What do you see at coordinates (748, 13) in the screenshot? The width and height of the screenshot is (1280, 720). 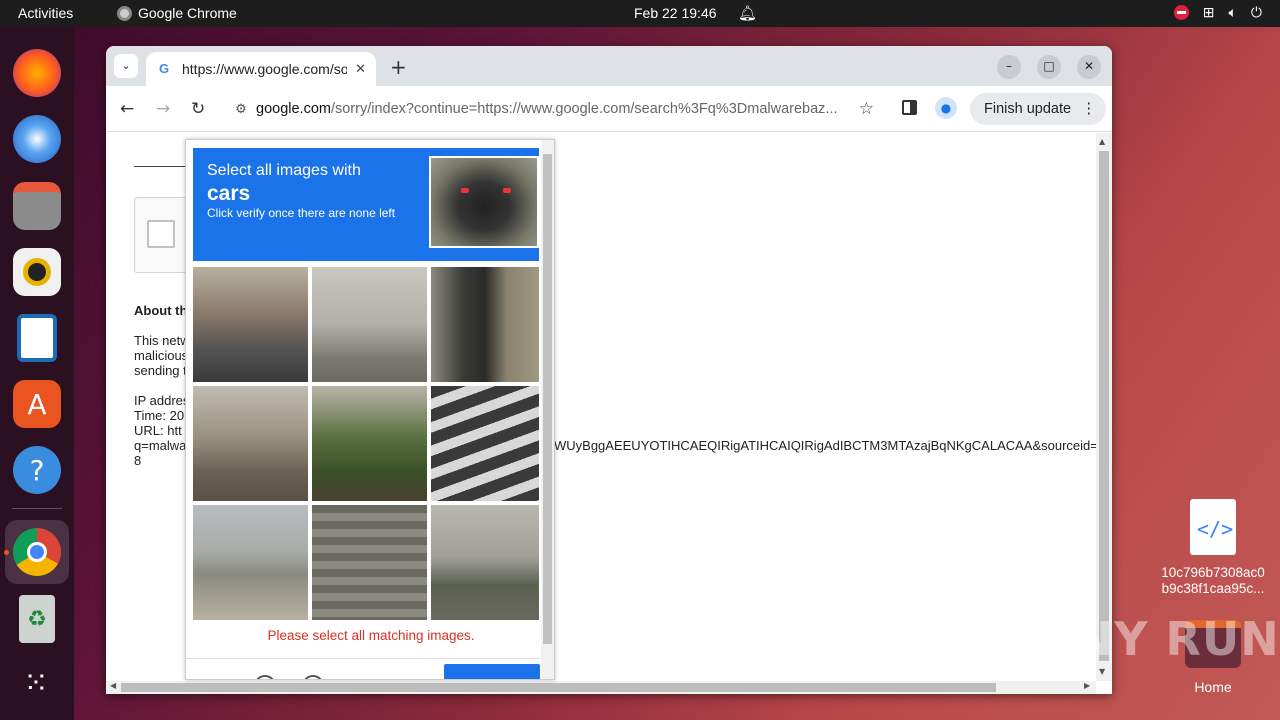 I see `notification-bell-icon: 🔔︎` at bounding box center [748, 13].